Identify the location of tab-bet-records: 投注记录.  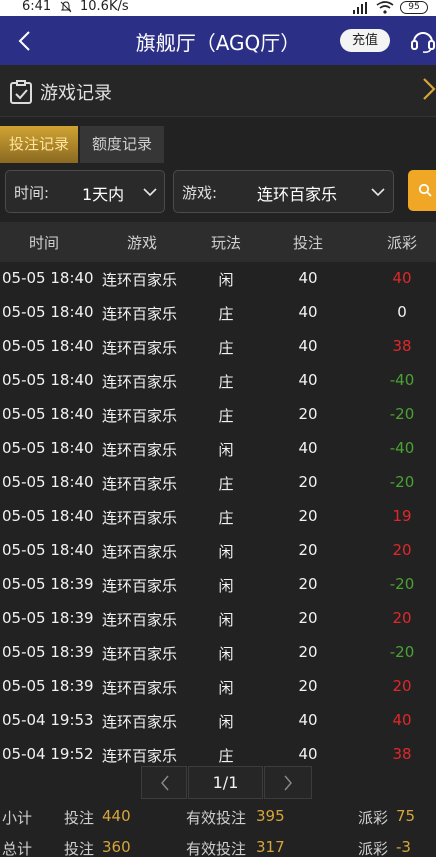
(39, 144).